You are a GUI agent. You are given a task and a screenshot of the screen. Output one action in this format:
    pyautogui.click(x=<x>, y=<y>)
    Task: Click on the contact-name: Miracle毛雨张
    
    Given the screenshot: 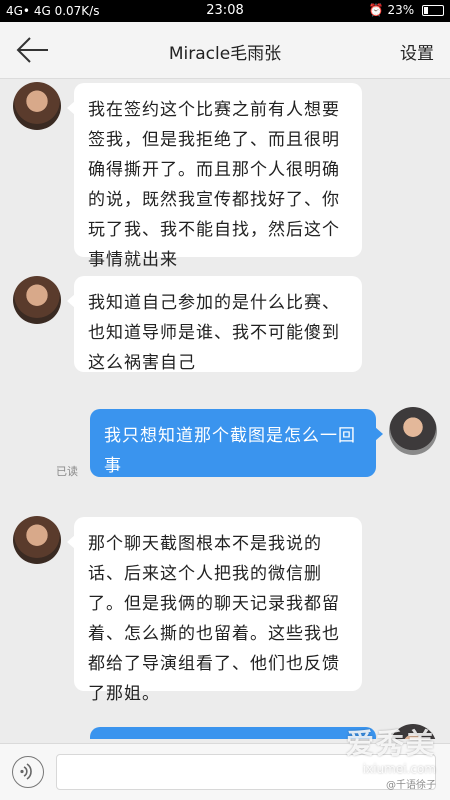 What is the action you would take?
    pyautogui.click(x=225, y=54)
    